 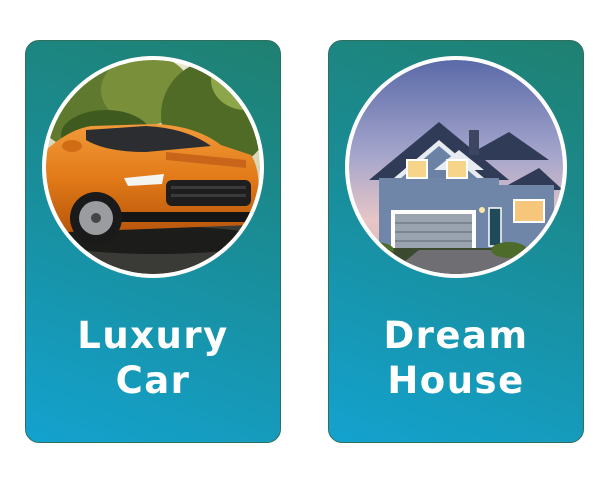 I want to click on card-title: Luxury Car, so click(x=153, y=358).